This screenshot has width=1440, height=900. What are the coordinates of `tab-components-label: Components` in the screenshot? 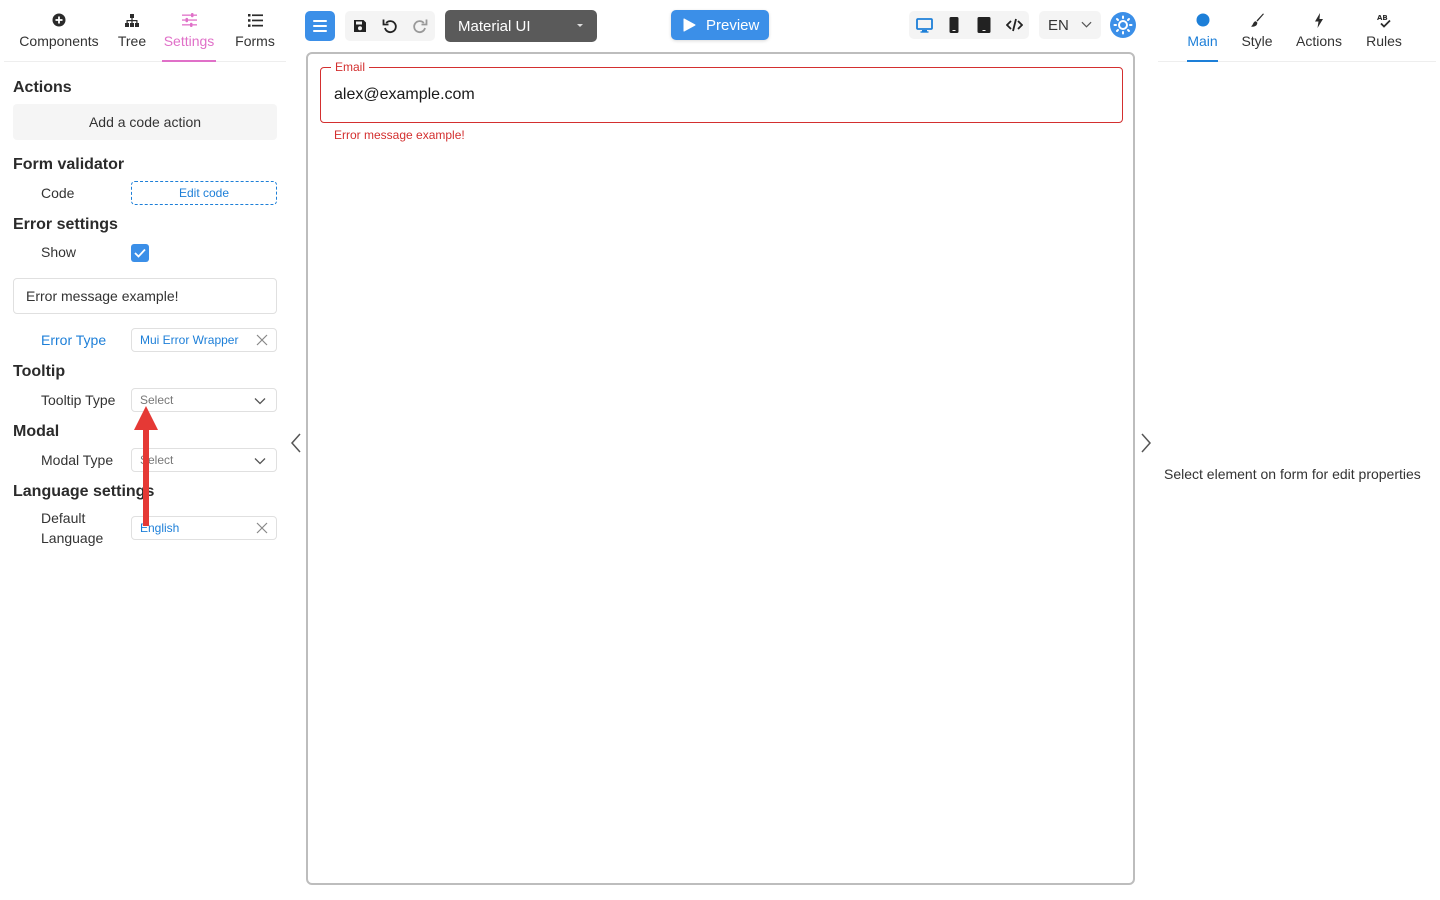 It's located at (59, 41).